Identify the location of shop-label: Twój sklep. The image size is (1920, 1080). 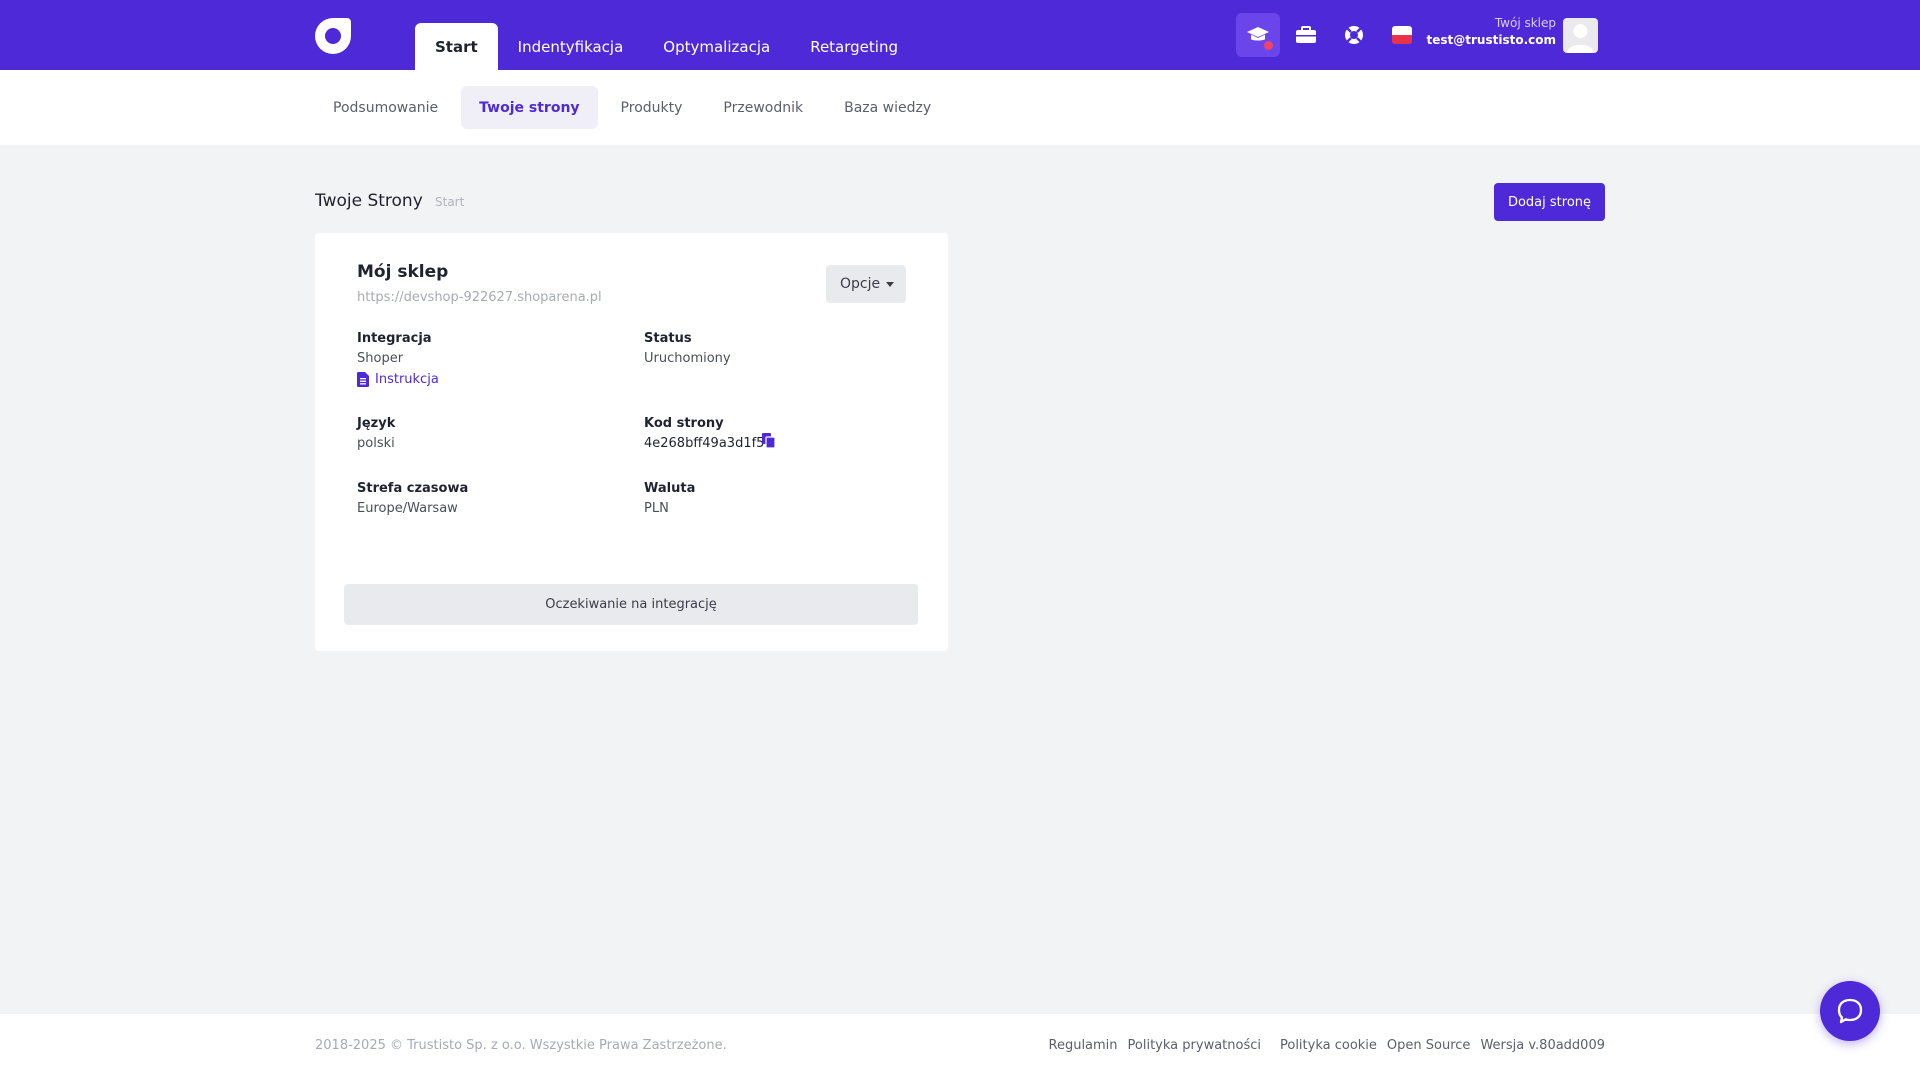
(1525, 23).